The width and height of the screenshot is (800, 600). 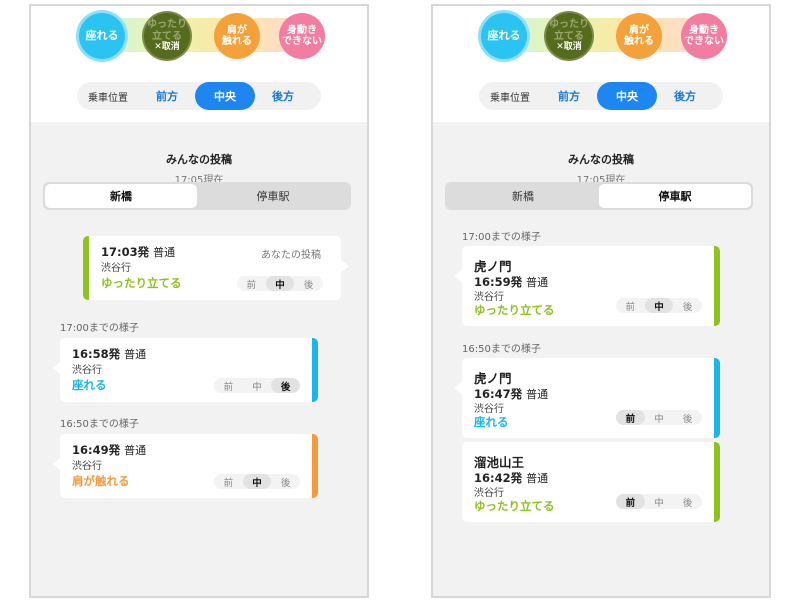 I want to click on station-post-card: 虎ノ門 16:47発 普通 渋谷行 座れる 前 中 後, so click(x=587, y=398).